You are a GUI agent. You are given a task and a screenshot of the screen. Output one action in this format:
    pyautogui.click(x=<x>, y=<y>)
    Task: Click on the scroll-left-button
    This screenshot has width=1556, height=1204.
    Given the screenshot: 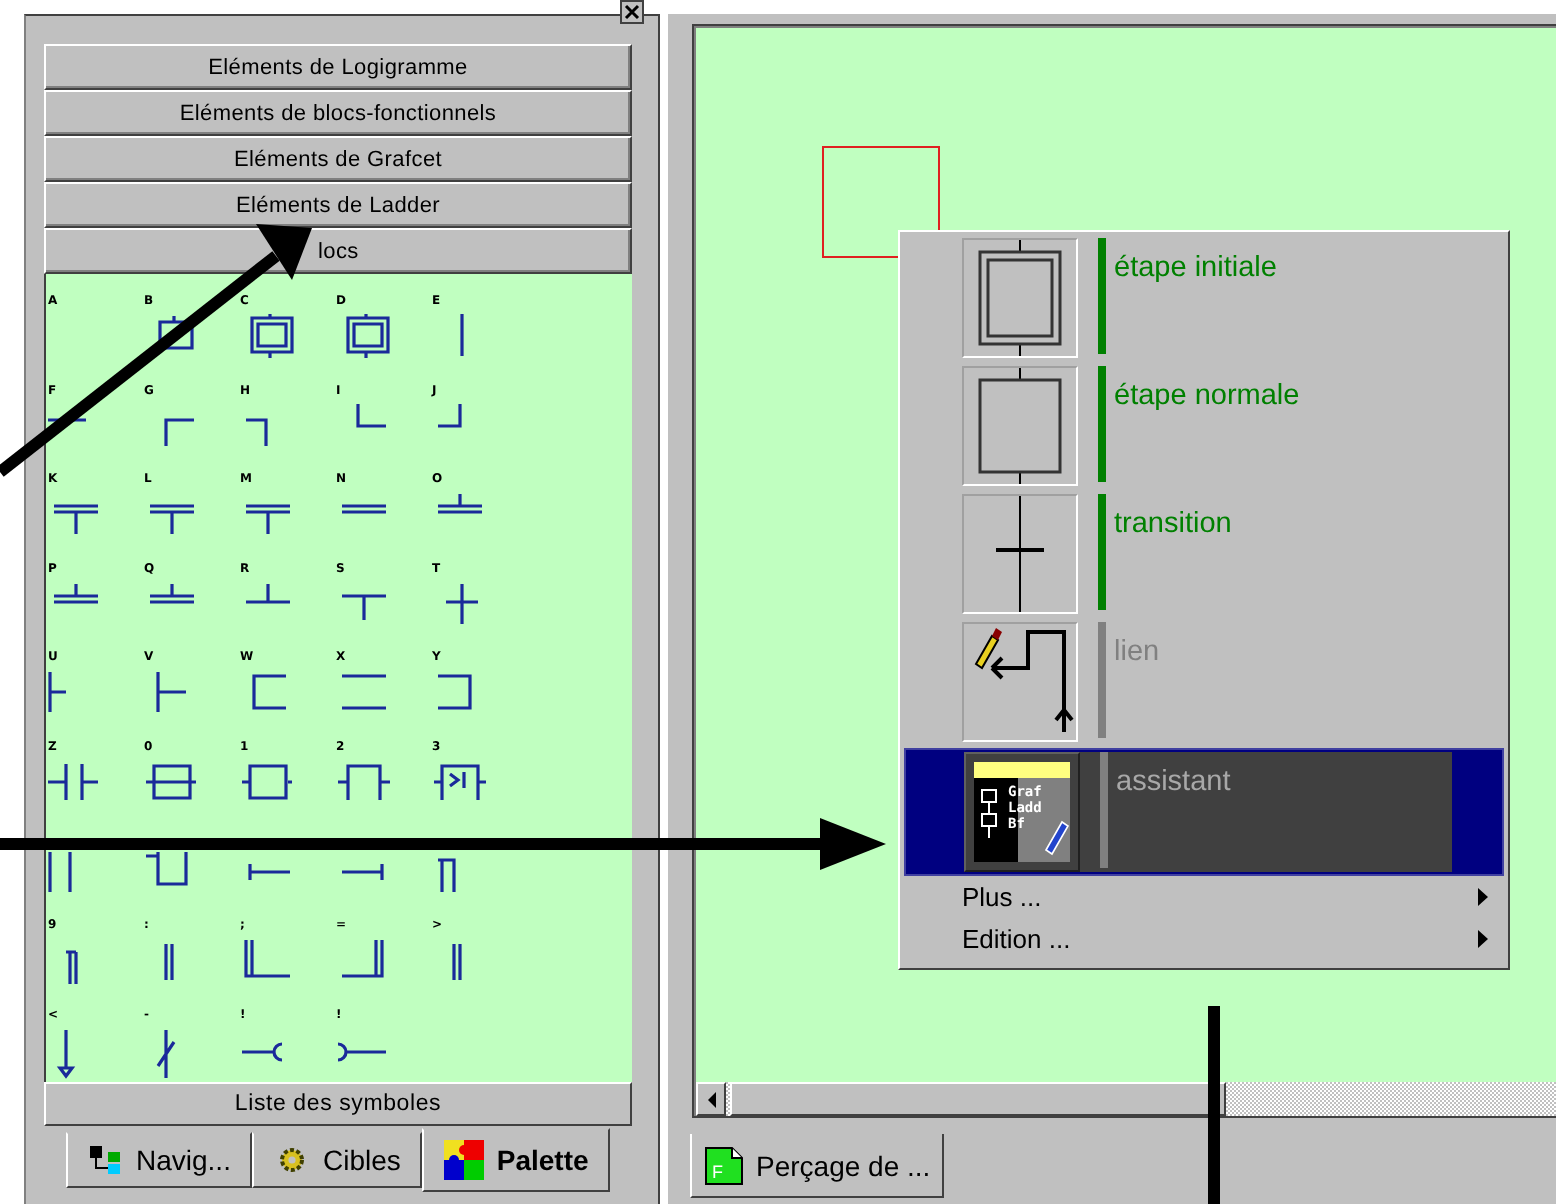 What is the action you would take?
    pyautogui.click(x=711, y=1099)
    